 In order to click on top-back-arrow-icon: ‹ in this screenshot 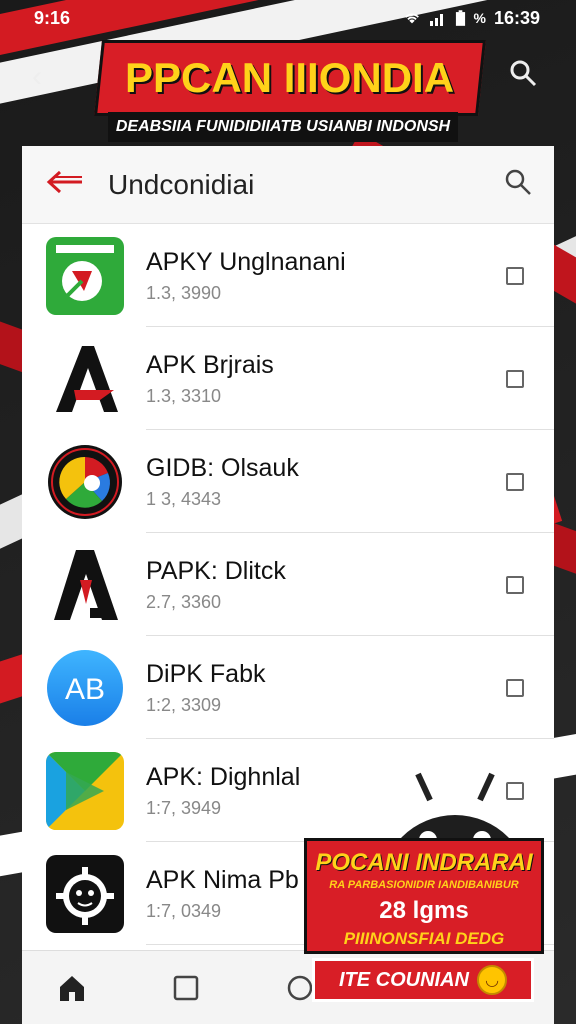, I will do `click(37, 77)`.